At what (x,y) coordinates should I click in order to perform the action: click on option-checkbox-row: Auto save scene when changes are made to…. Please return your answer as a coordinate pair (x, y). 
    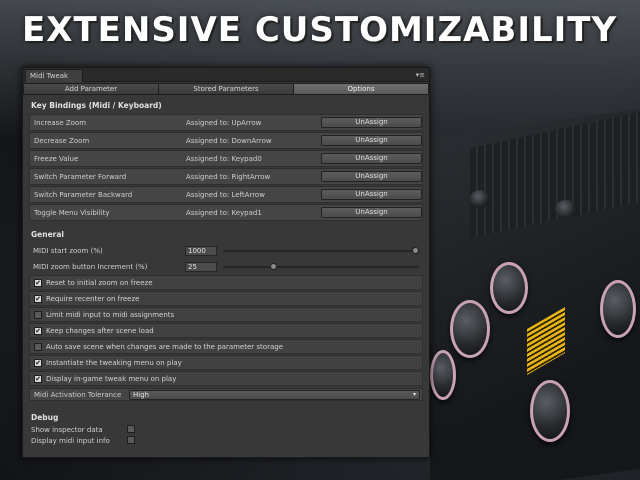
    Looking at the image, I should click on (226, 346).